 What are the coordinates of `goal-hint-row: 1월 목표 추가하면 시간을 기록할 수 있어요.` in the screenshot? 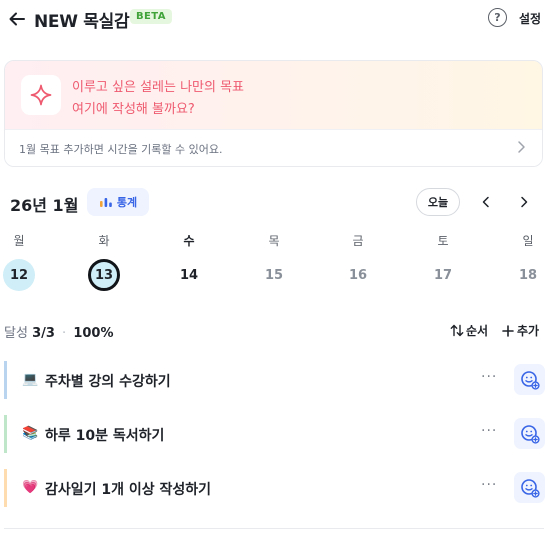 It's located at (273, 147).